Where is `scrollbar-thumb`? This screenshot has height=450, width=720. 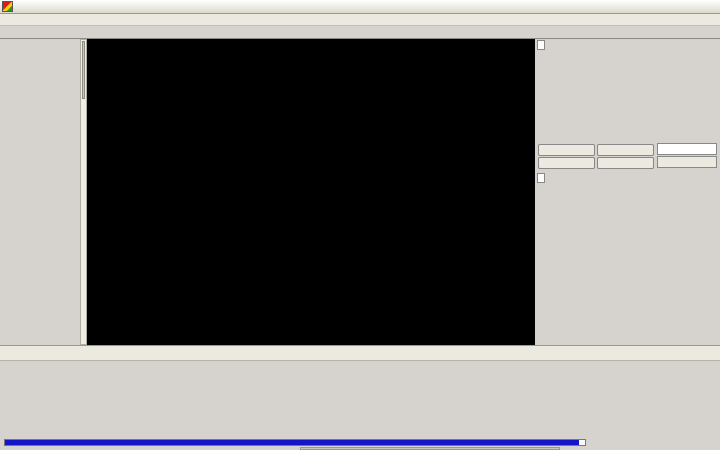
scrollbar-thumb is located at coordinates (83, 70).